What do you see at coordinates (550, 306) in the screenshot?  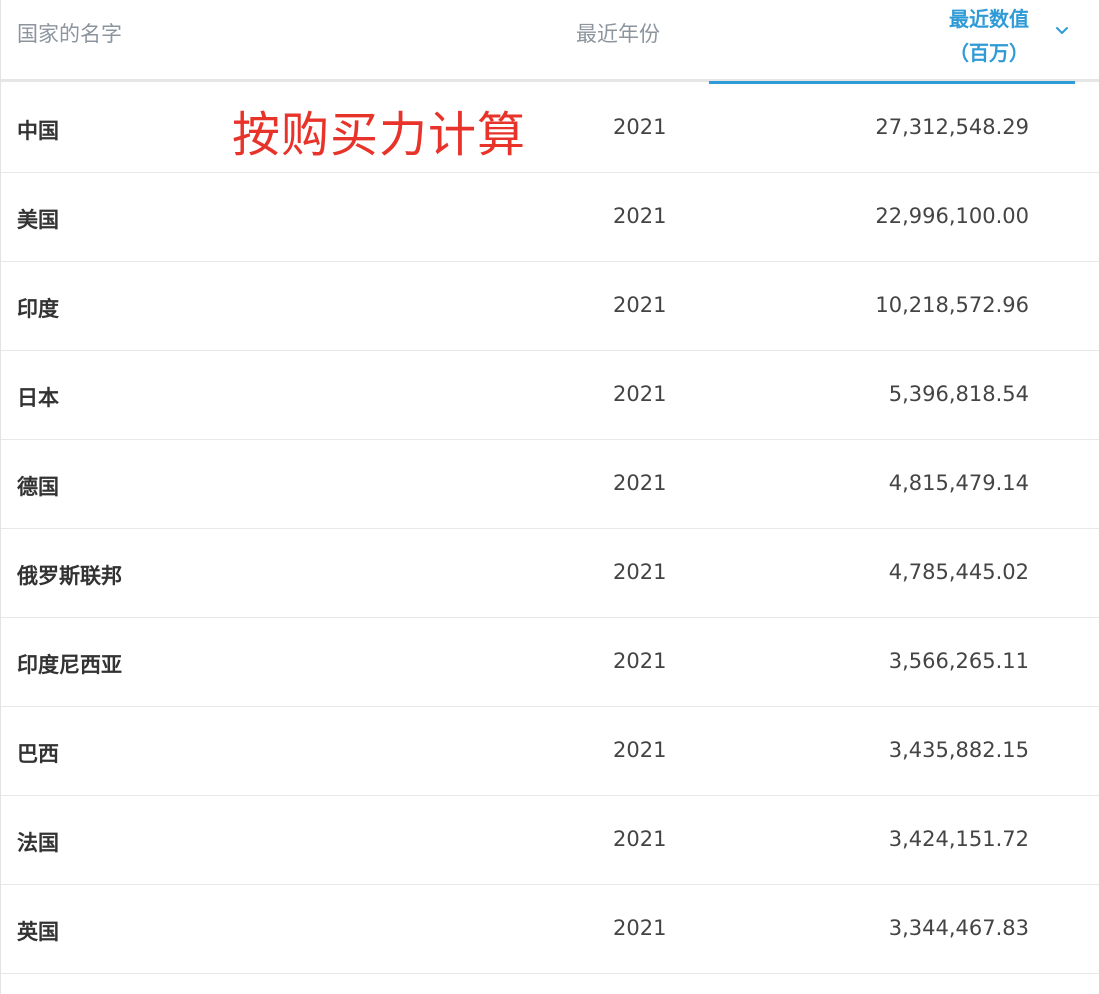 I see `table-row: 印度 2021 10,218,572.96` at bounding box center [550, 306].